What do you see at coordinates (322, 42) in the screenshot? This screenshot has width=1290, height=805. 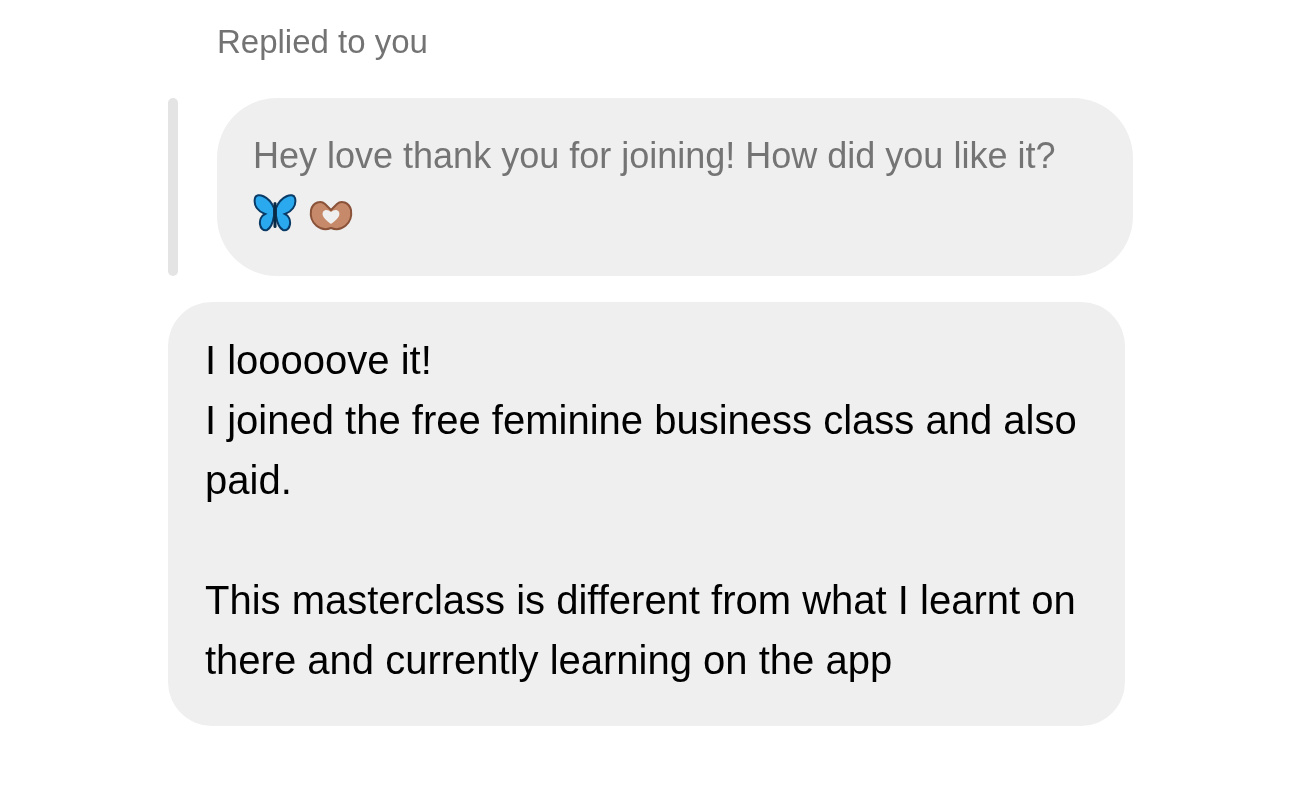 I see `reply-label: Replied to you` at bounding box center [322, 42].